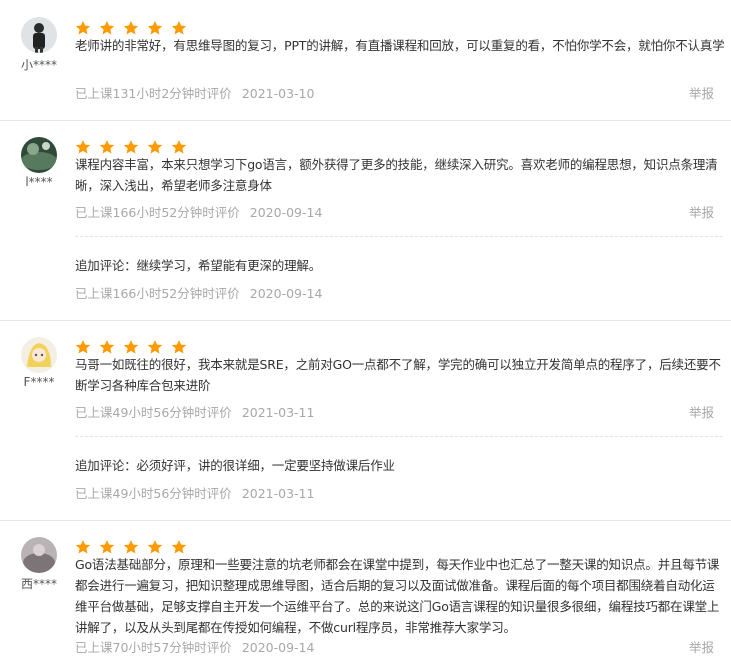  I want to click on followup-text: 追加评论：继续学习，希望能有更深的理解。, so click(198, 265).